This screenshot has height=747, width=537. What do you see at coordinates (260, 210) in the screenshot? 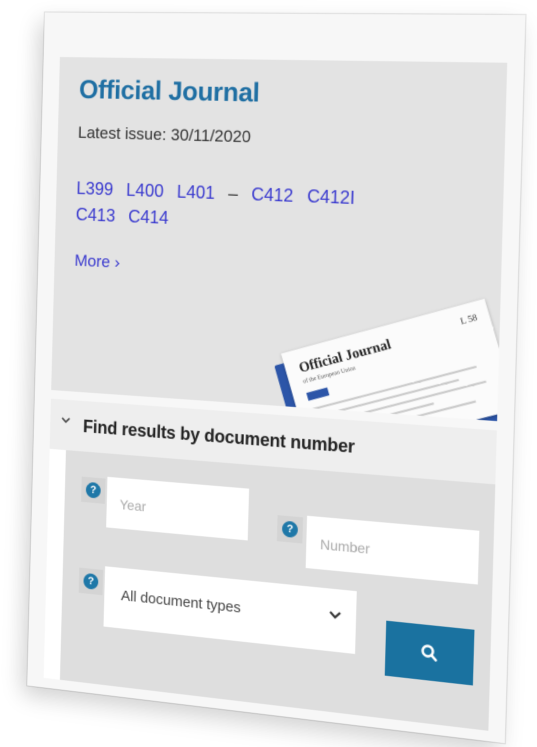
I see `issue-links: L399 L400 L401– C412 C412I C413 C414` at bounding box center [260, 210].